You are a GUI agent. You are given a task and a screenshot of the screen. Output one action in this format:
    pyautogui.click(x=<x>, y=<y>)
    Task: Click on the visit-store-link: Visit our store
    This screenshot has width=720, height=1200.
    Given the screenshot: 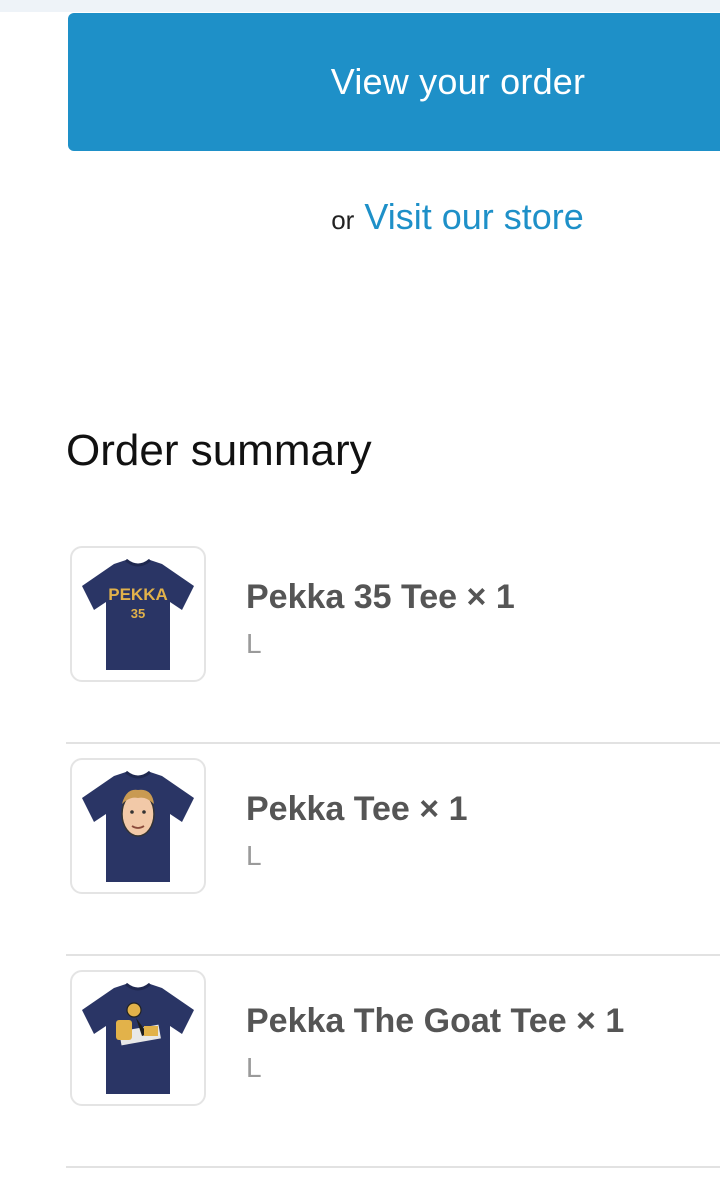 What is the action you would take?
    pyautogui.click(x=473, y=217)
    